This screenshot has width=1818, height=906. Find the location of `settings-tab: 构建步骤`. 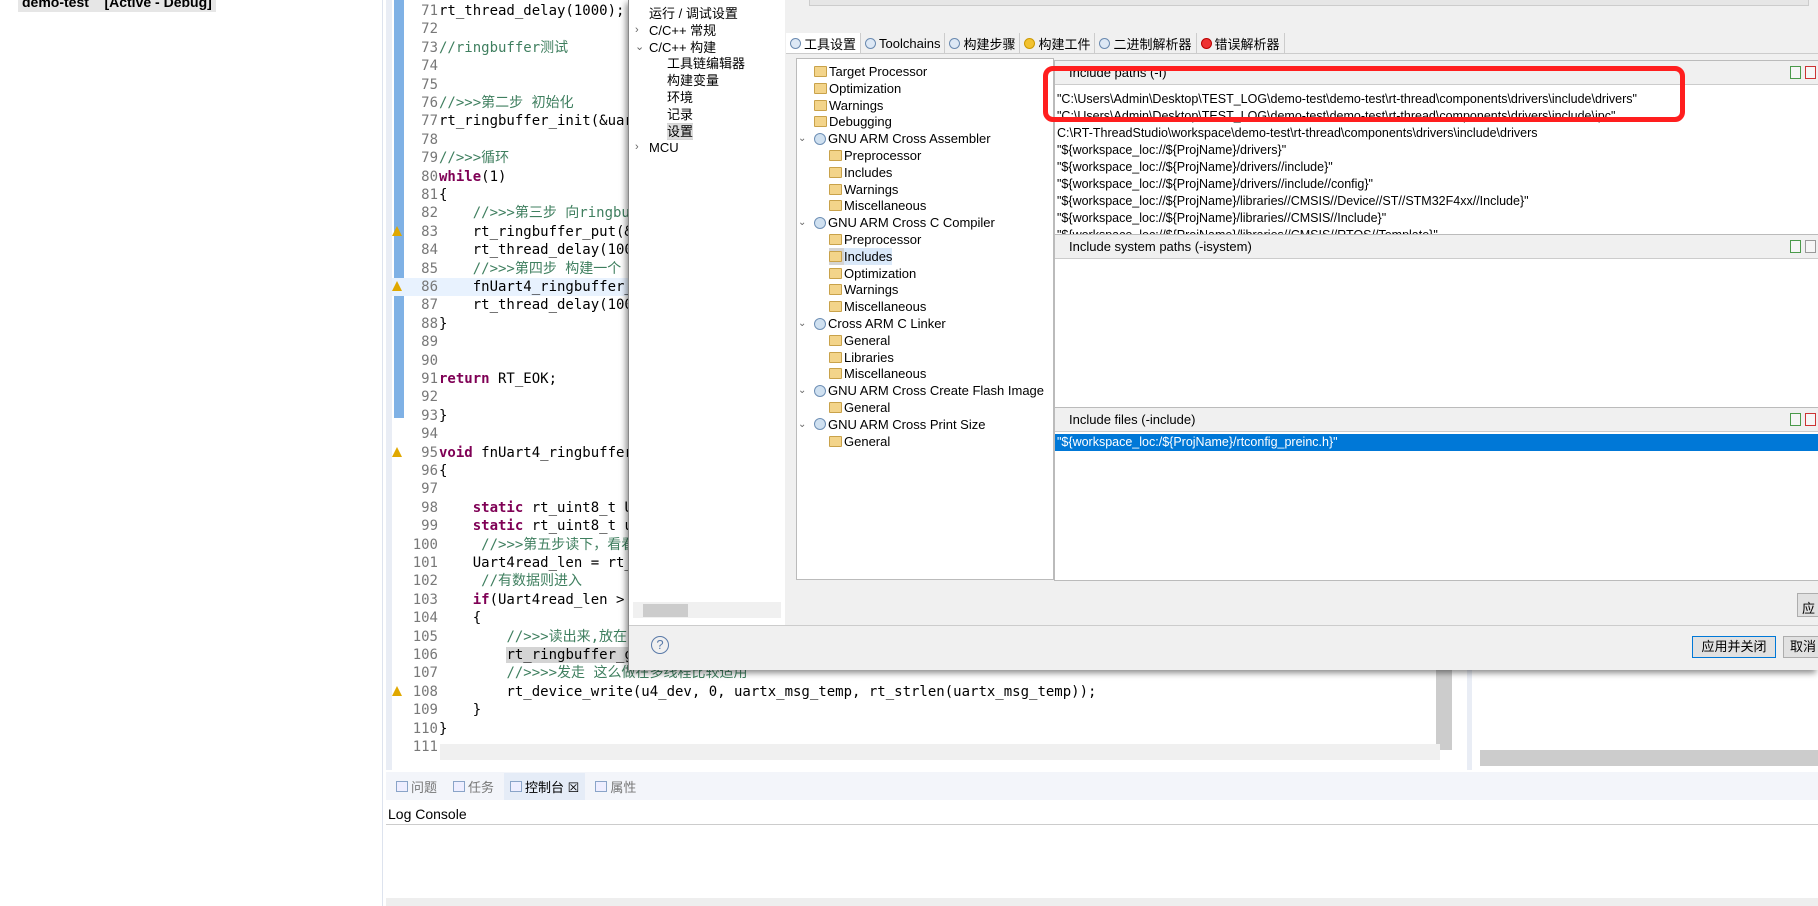

settings-tab: 构建步骤 is located at coordinates (983, 43).